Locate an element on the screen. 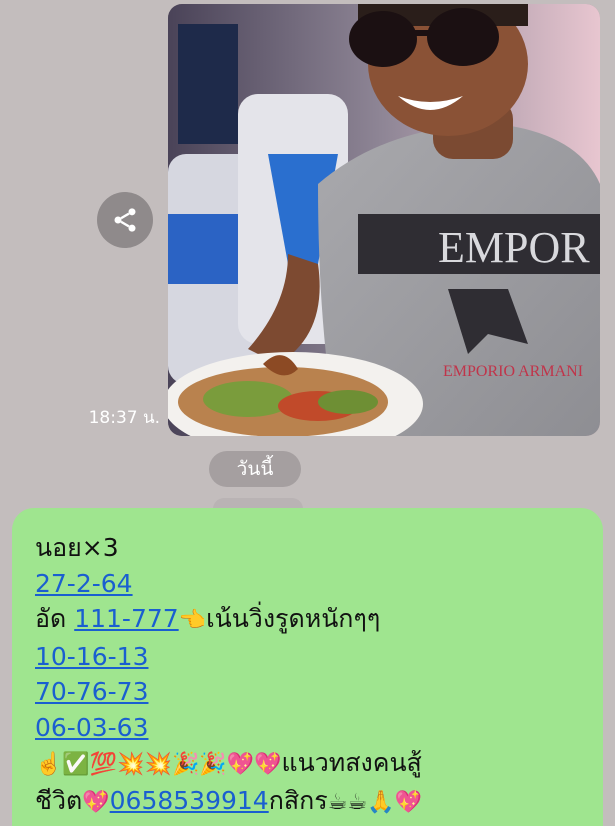 The height and width of the screenshot is (826, 615). share-button is located at coordinates (125, 220).